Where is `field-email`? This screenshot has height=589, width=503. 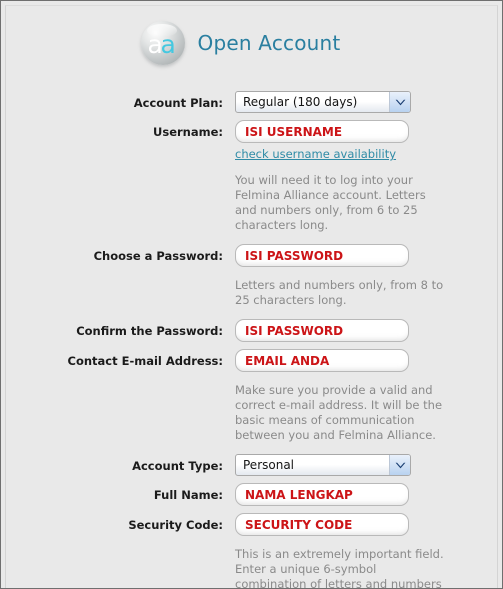 field-email is located at coordinates (364, 360).